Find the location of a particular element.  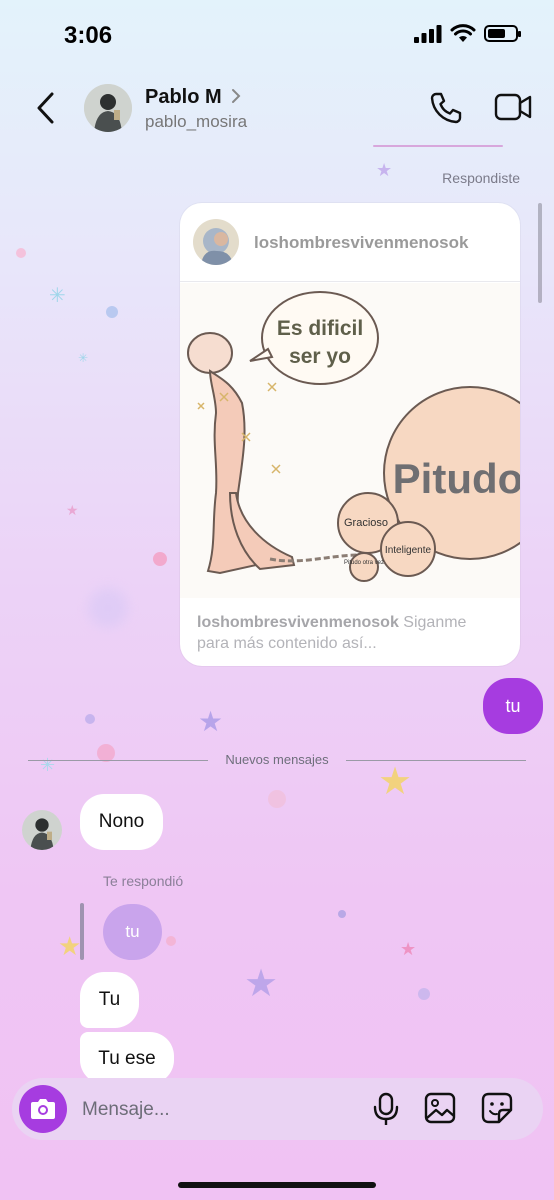

chat-header: Pablo M pablo_mosira is located at coordinates (277, 109).